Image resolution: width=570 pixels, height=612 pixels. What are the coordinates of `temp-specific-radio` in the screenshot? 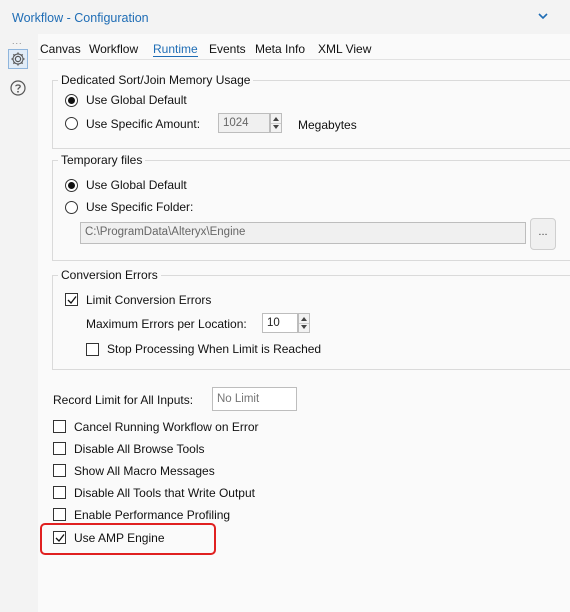 It's located at (71, 207).